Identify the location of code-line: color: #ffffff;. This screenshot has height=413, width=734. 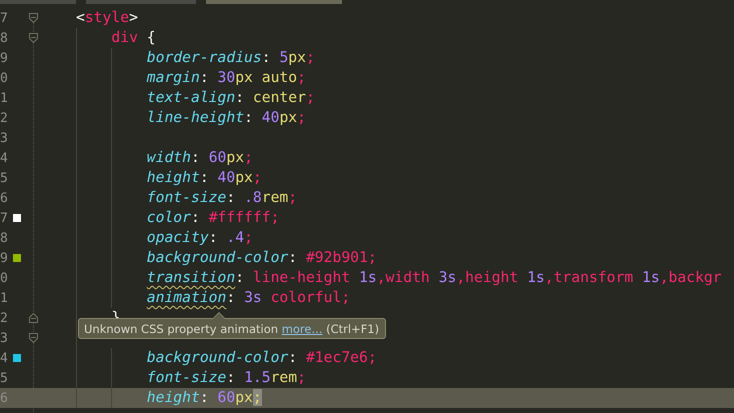
(213, 218).